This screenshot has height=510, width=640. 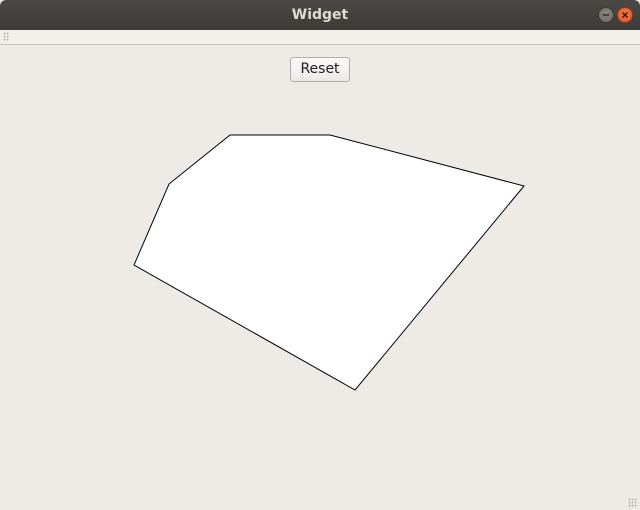 I want to click on resize-grip-icon, so click(x=633, y=503).